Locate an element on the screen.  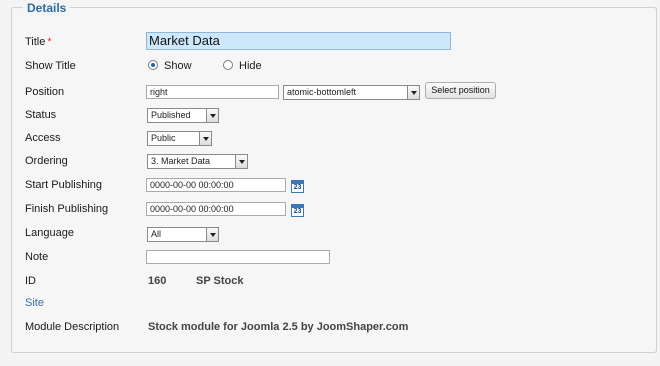
finish-publishing-label: Finish Publishing is located at coordinates (67, 209).